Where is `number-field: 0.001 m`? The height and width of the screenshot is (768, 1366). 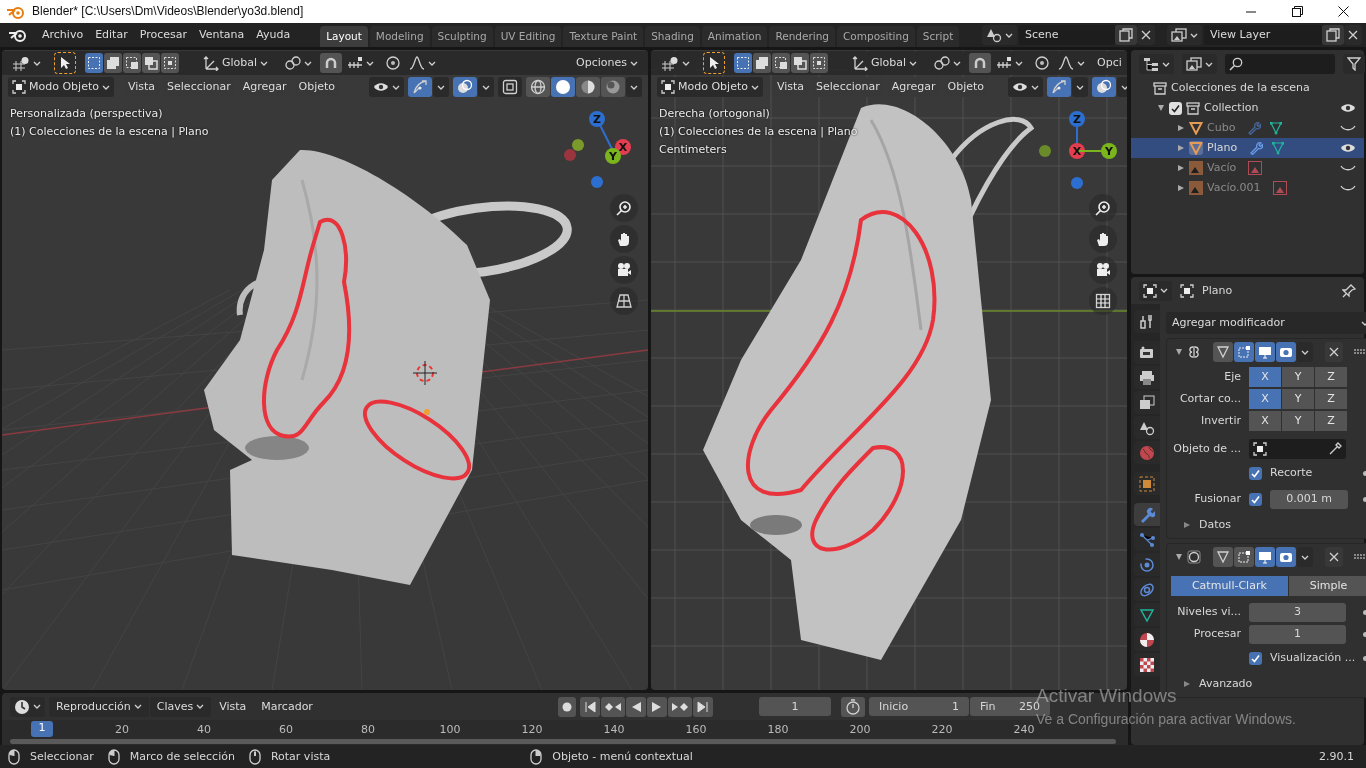
number-field: 0.001 m is located at coordinates (1309, 499).